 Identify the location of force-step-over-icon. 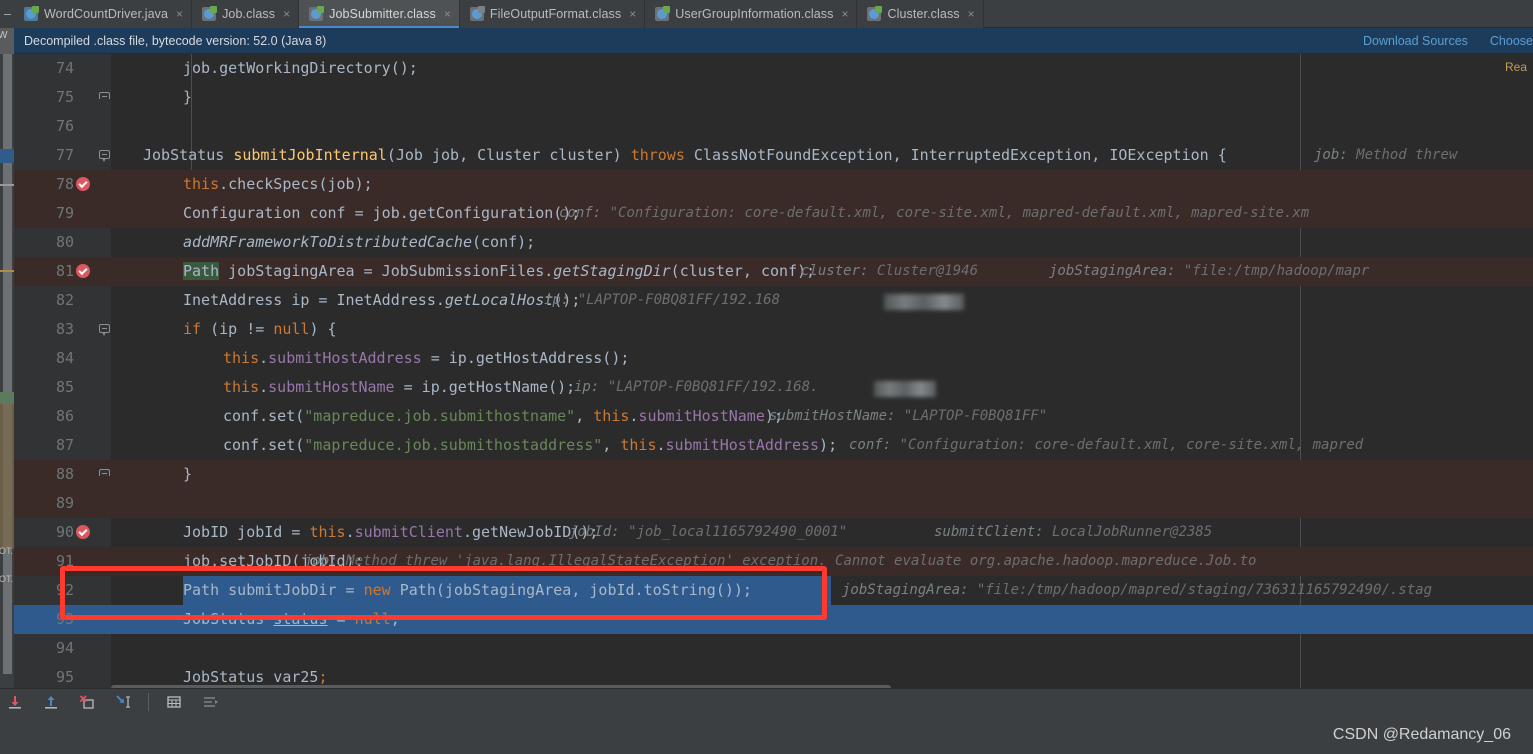
(87, 702).